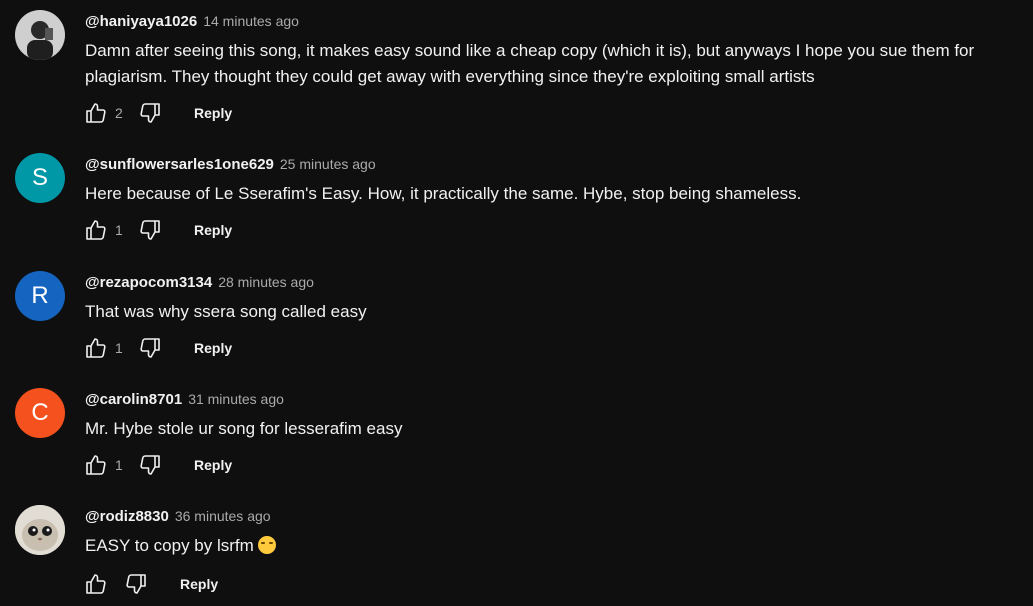 The width and height of the screenshot is (1033, 606). I want to click on comment-actions: Reply, so click(150, 584).